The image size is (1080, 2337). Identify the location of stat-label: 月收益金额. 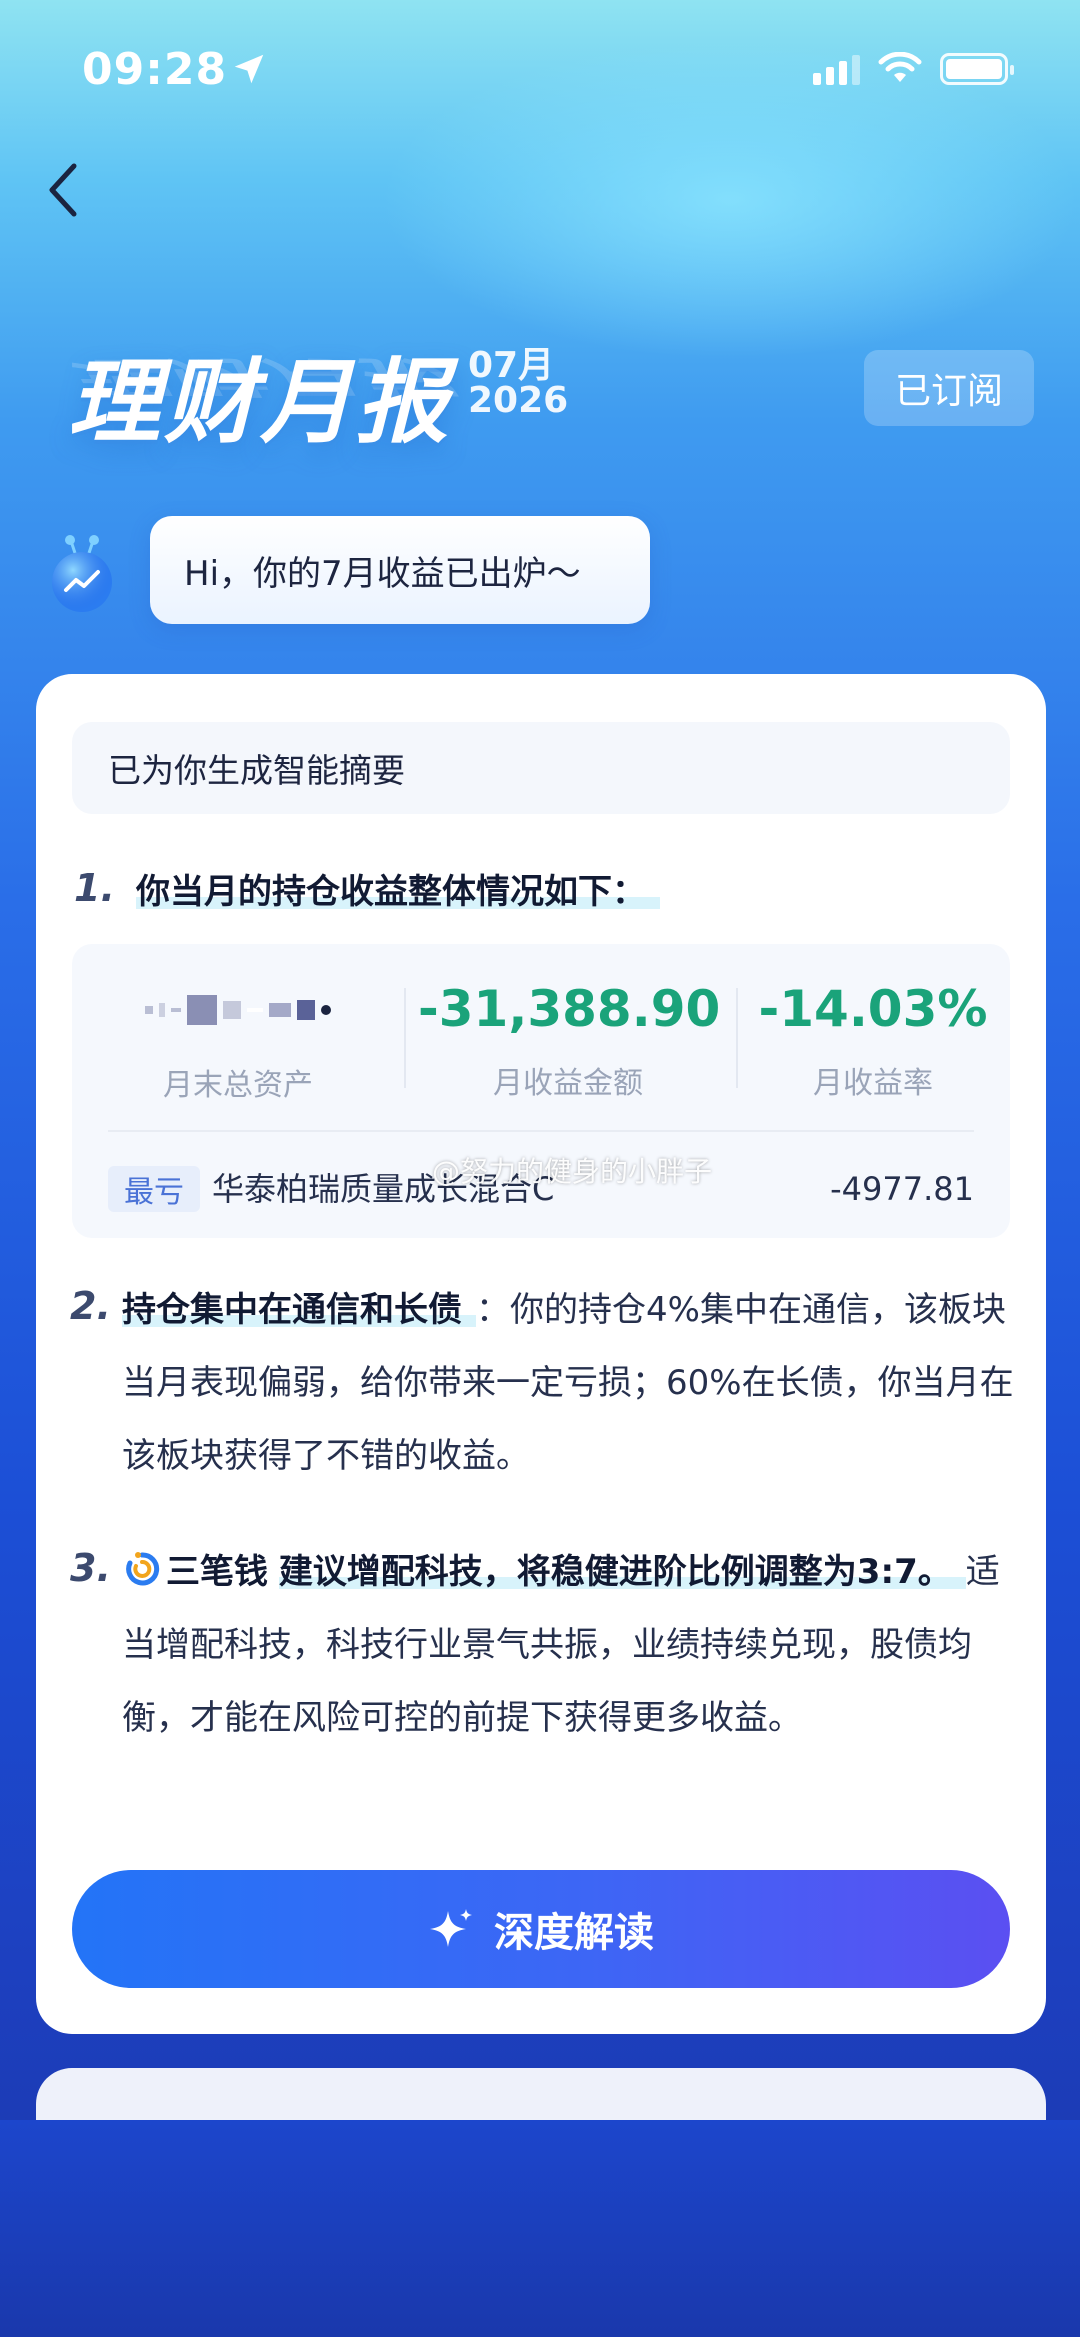
(568, 1083).